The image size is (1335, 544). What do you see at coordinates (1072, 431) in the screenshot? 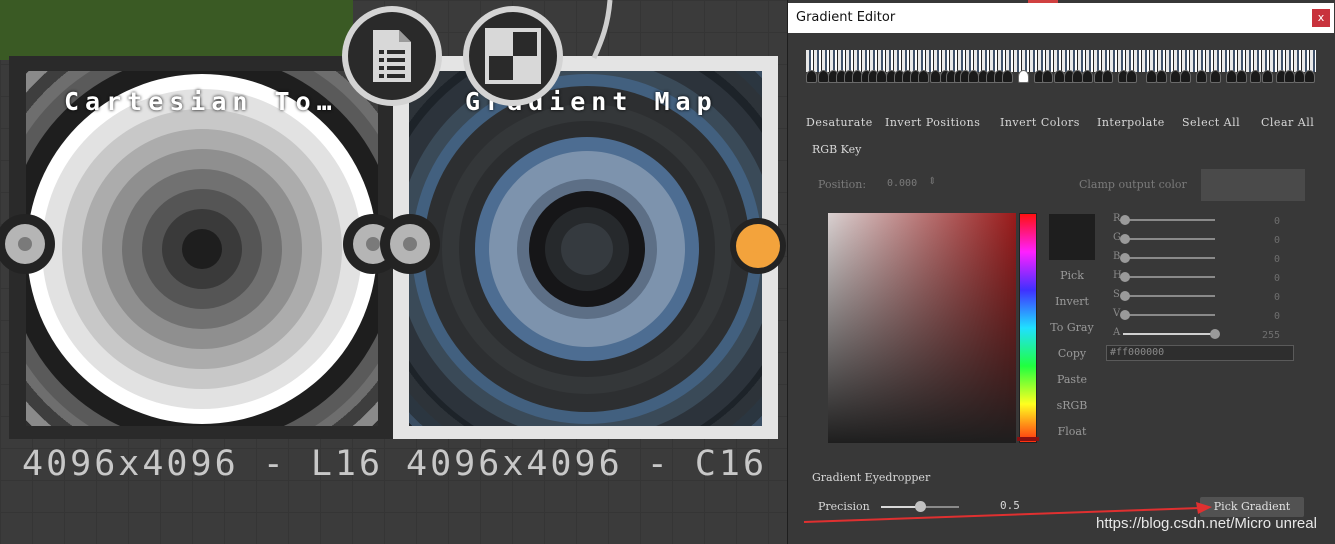
I see `float-button: Float` at bounding box center [1072, 431].